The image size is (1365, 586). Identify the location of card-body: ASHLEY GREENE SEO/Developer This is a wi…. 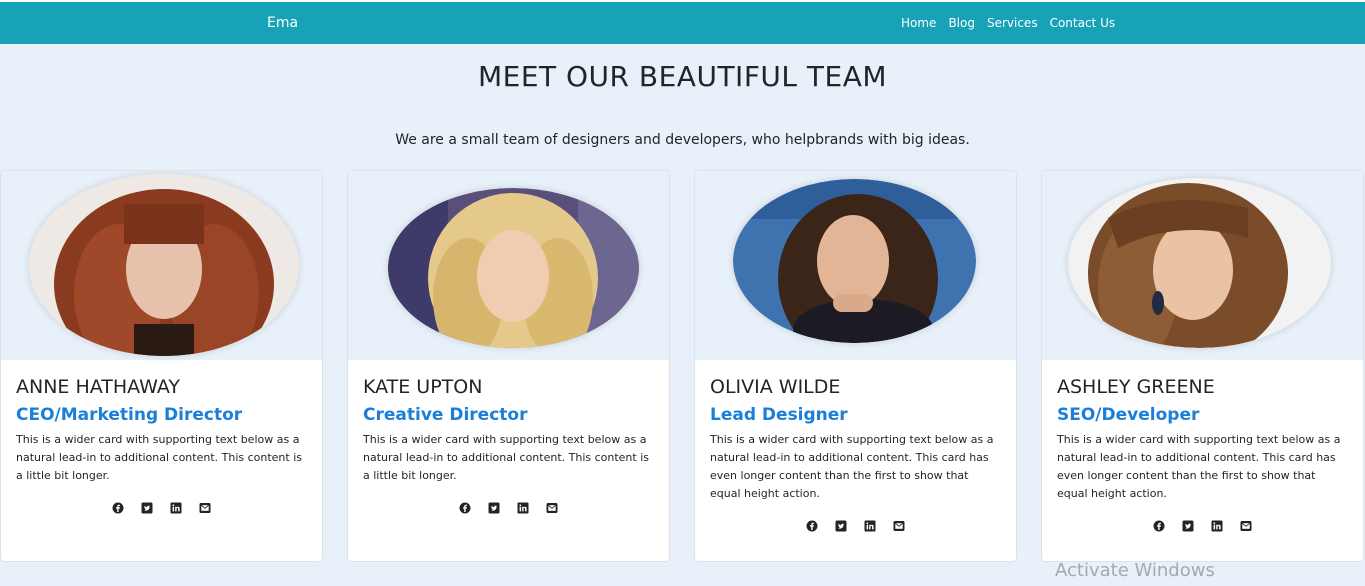
(1202, 446).